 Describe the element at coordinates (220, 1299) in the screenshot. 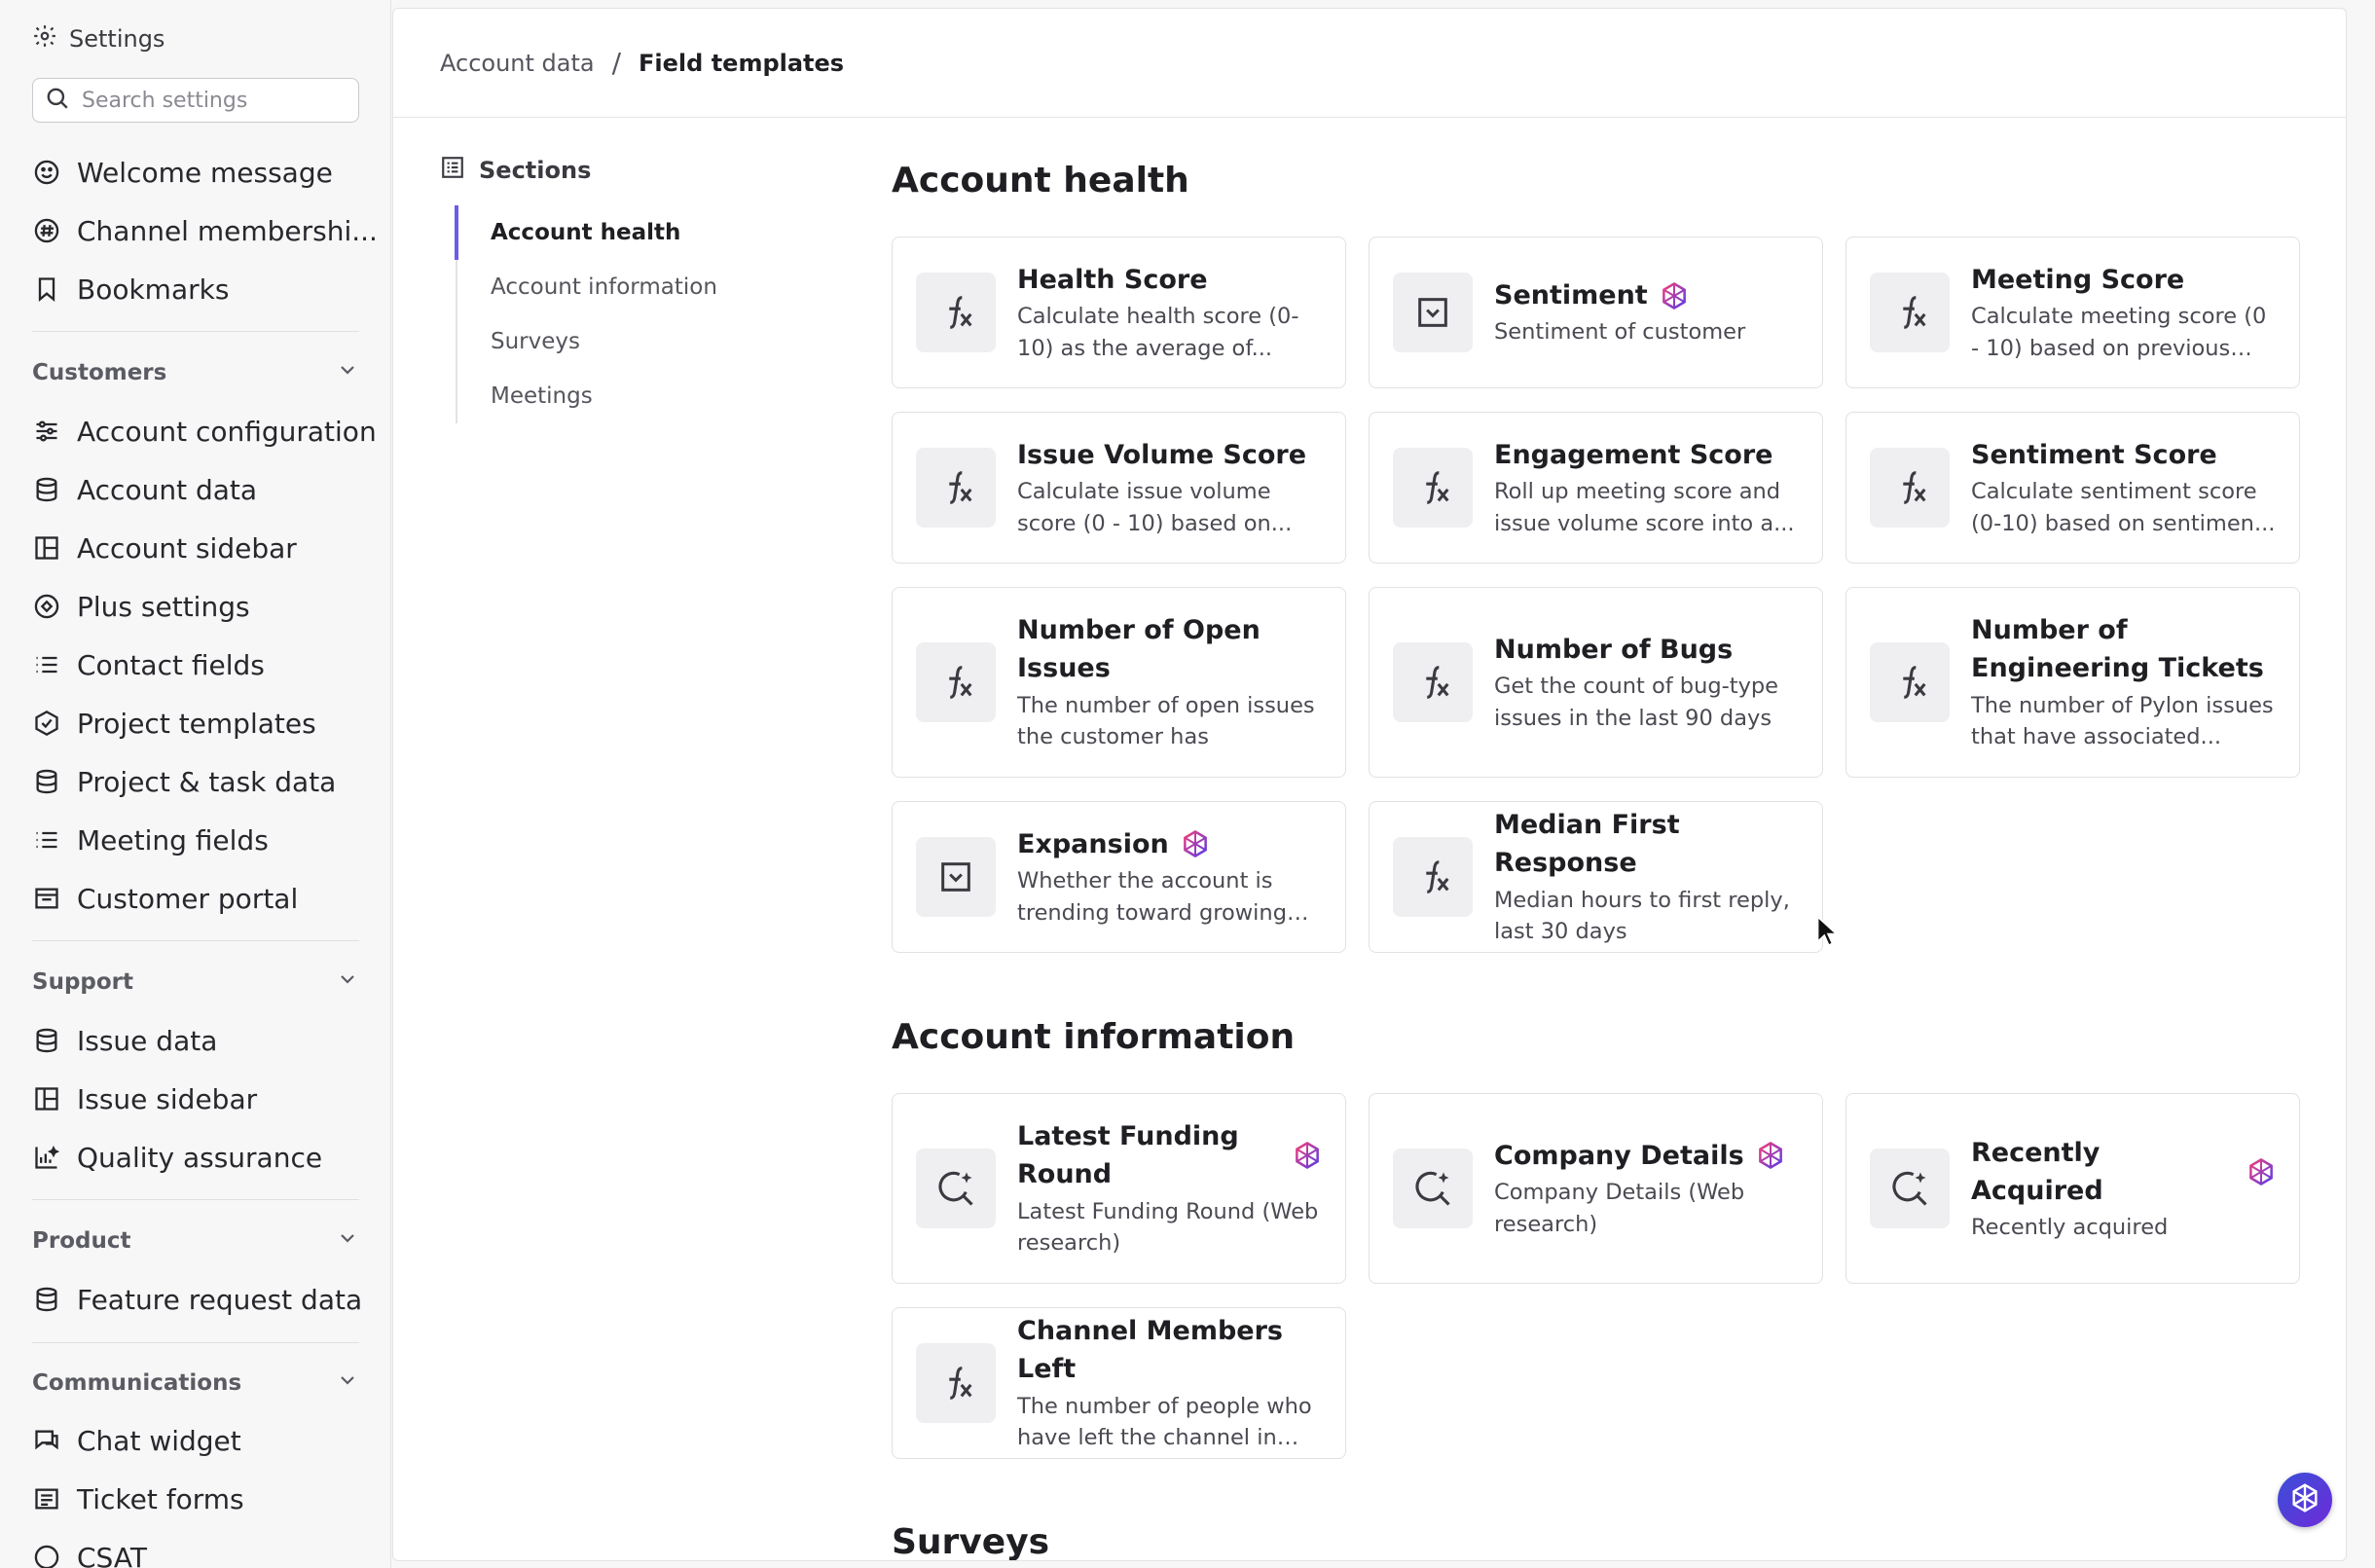

I see `sidebar-item-label: Feature request data` at that location.